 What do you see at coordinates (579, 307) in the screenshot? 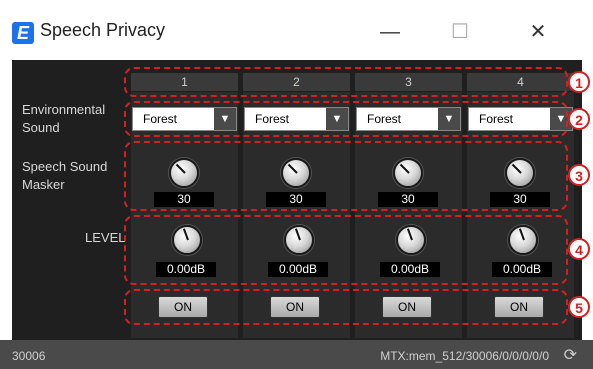
I see `annotation-number: 5` at bounding box center [579, 307].